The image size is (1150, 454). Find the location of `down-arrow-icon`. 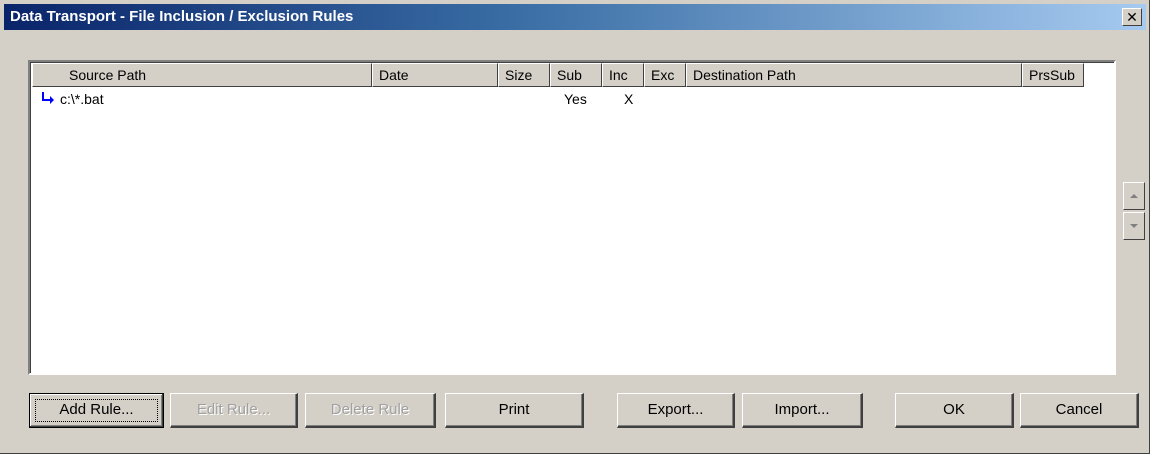

down-arrow-icon is located at coordinates (1134, 226).